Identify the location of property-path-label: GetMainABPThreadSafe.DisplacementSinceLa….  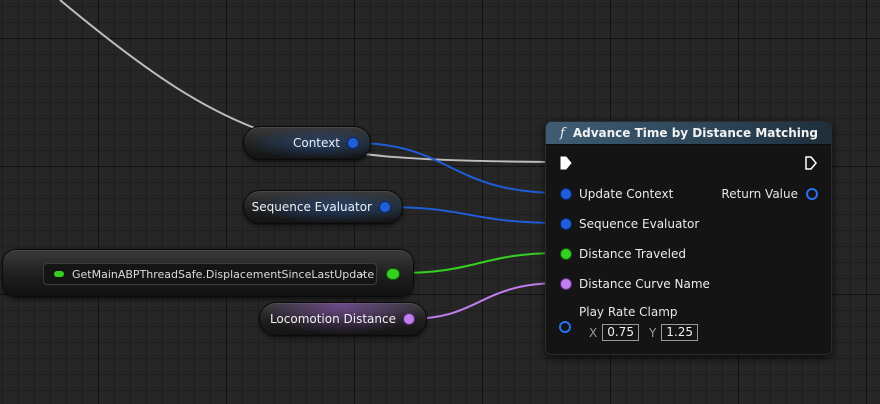
(223, 274).